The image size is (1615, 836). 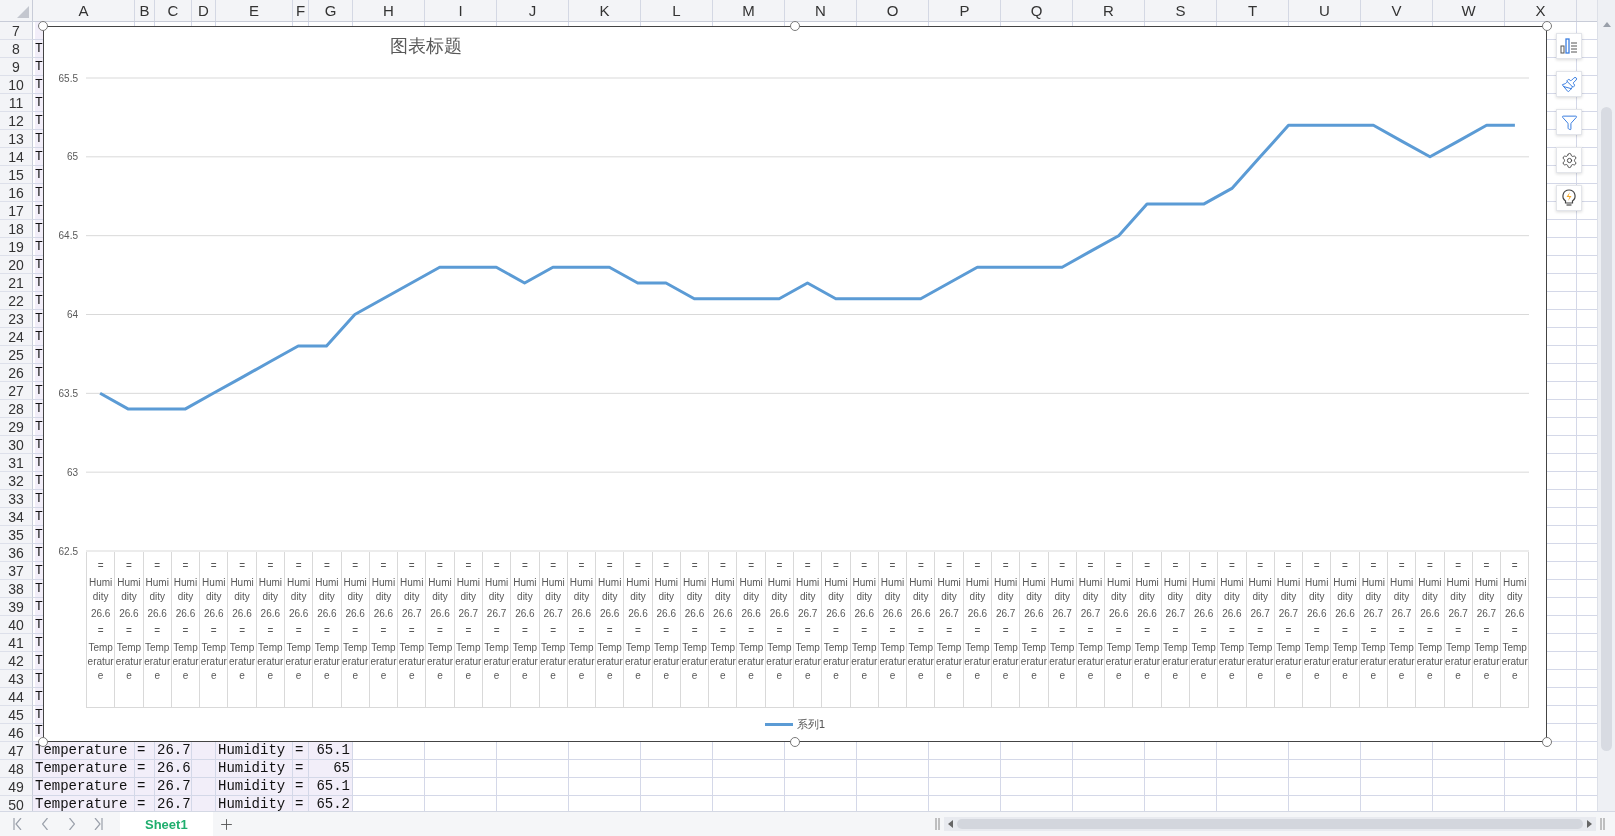 What do you see at coordinates (16, 85) in the screenshot?
I see `row-header: 10` at bounding box center [16, 85].